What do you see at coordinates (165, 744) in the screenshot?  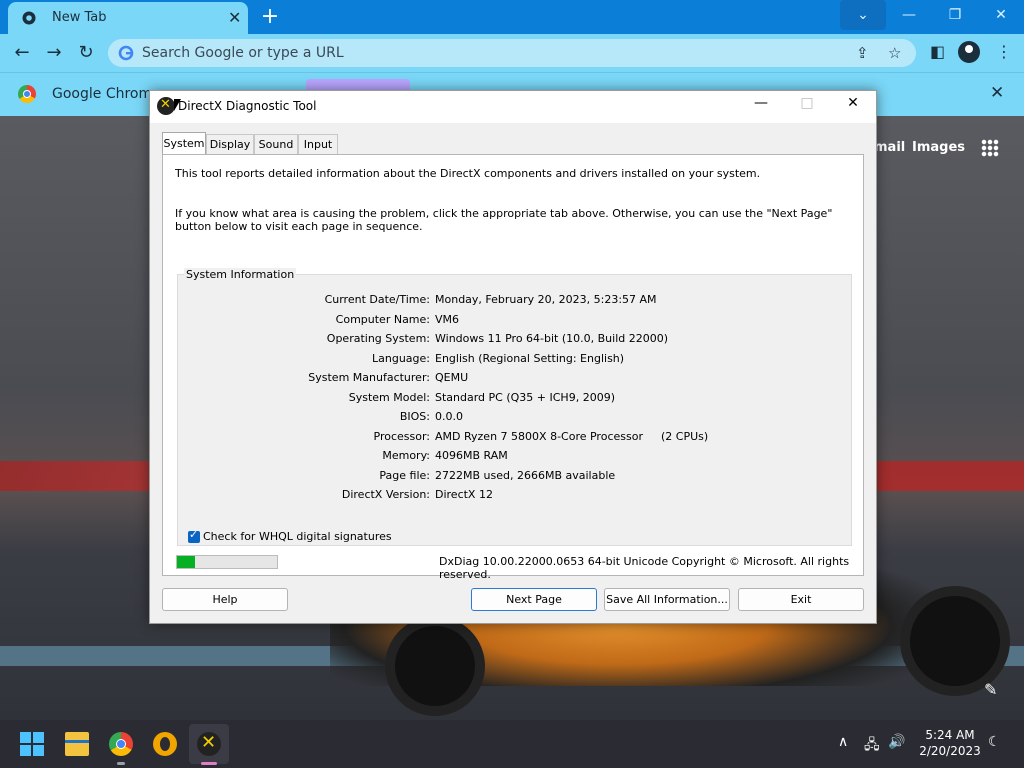 I see `antivirus-icon` at bounding box center [165, 744].